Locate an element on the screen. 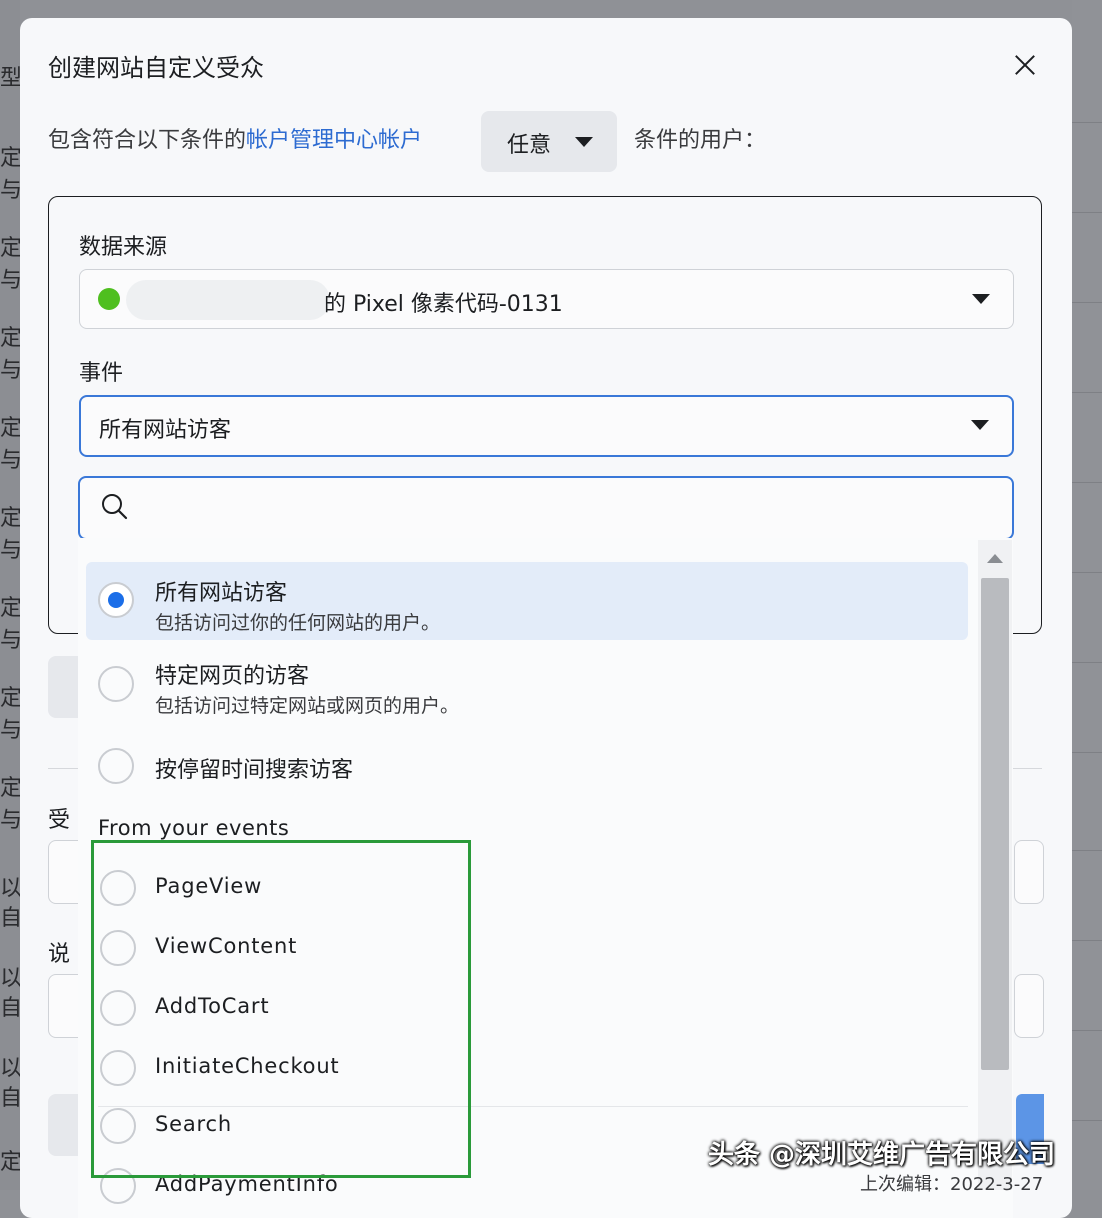 The height and width of the screenshot is (1218, 1102). event-option-viewcontent: ViewContent is located at coordinates (523, 947).